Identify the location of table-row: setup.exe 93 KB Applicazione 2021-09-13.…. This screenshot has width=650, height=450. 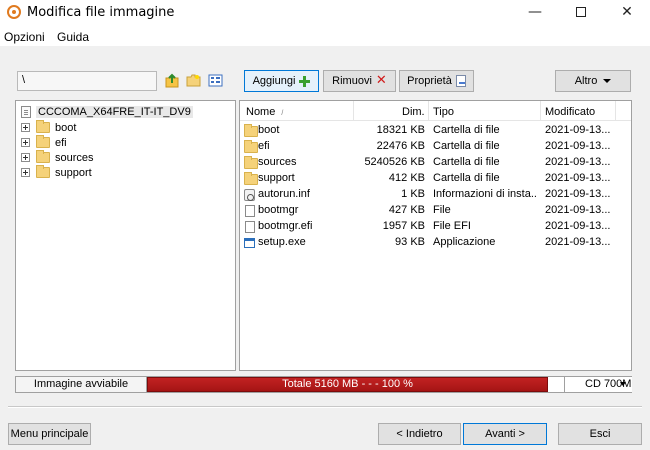
(435, 243).